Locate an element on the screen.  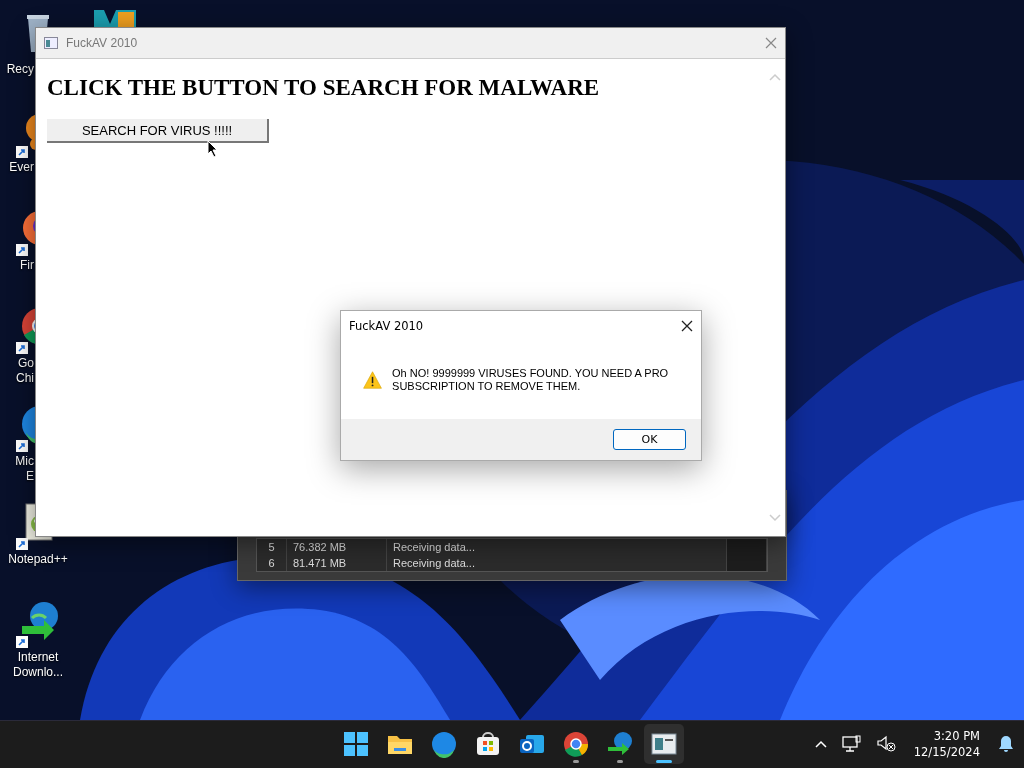
close-icon is located at coordinates (687, 326).